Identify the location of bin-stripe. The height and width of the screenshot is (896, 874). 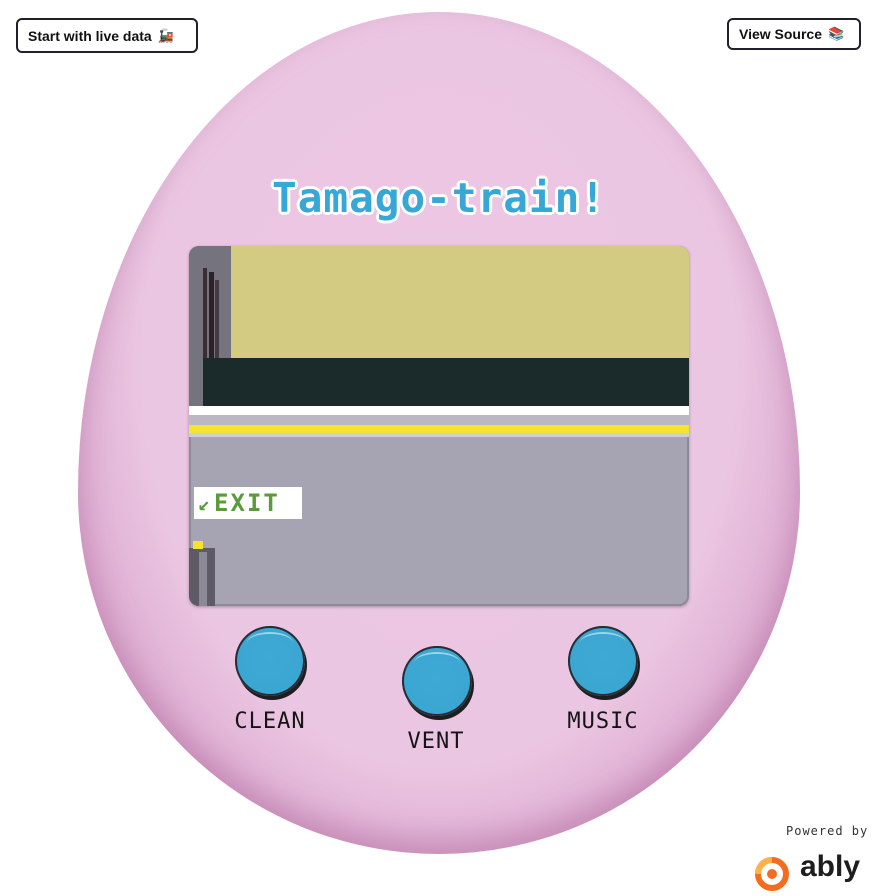
(203, 579).